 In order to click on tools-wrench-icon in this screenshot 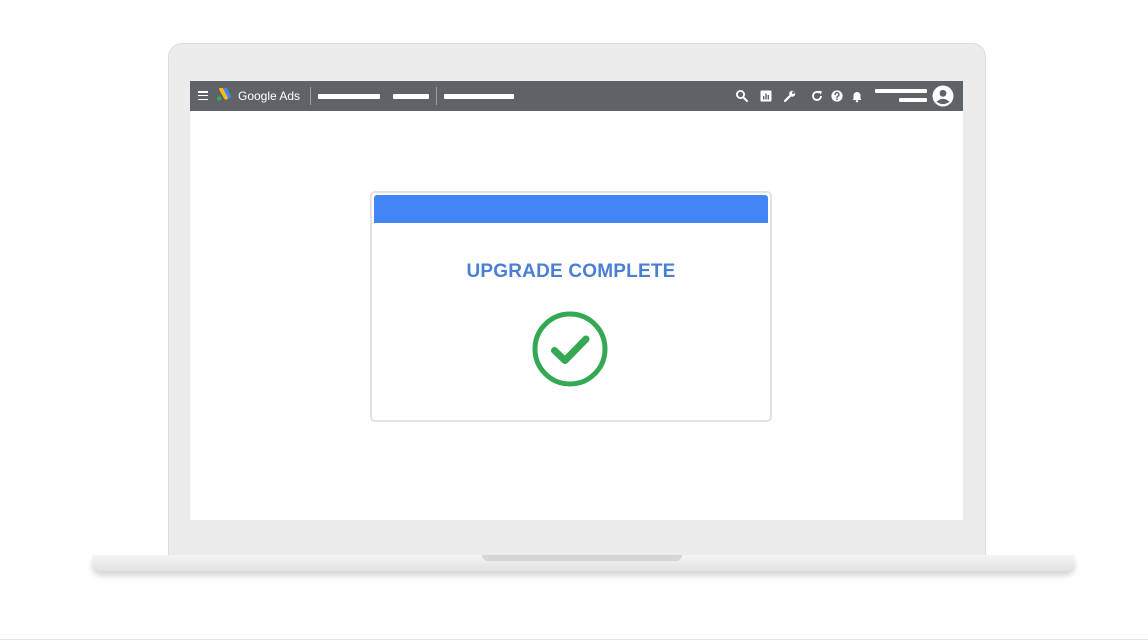, I will do `click(790, 96)`.